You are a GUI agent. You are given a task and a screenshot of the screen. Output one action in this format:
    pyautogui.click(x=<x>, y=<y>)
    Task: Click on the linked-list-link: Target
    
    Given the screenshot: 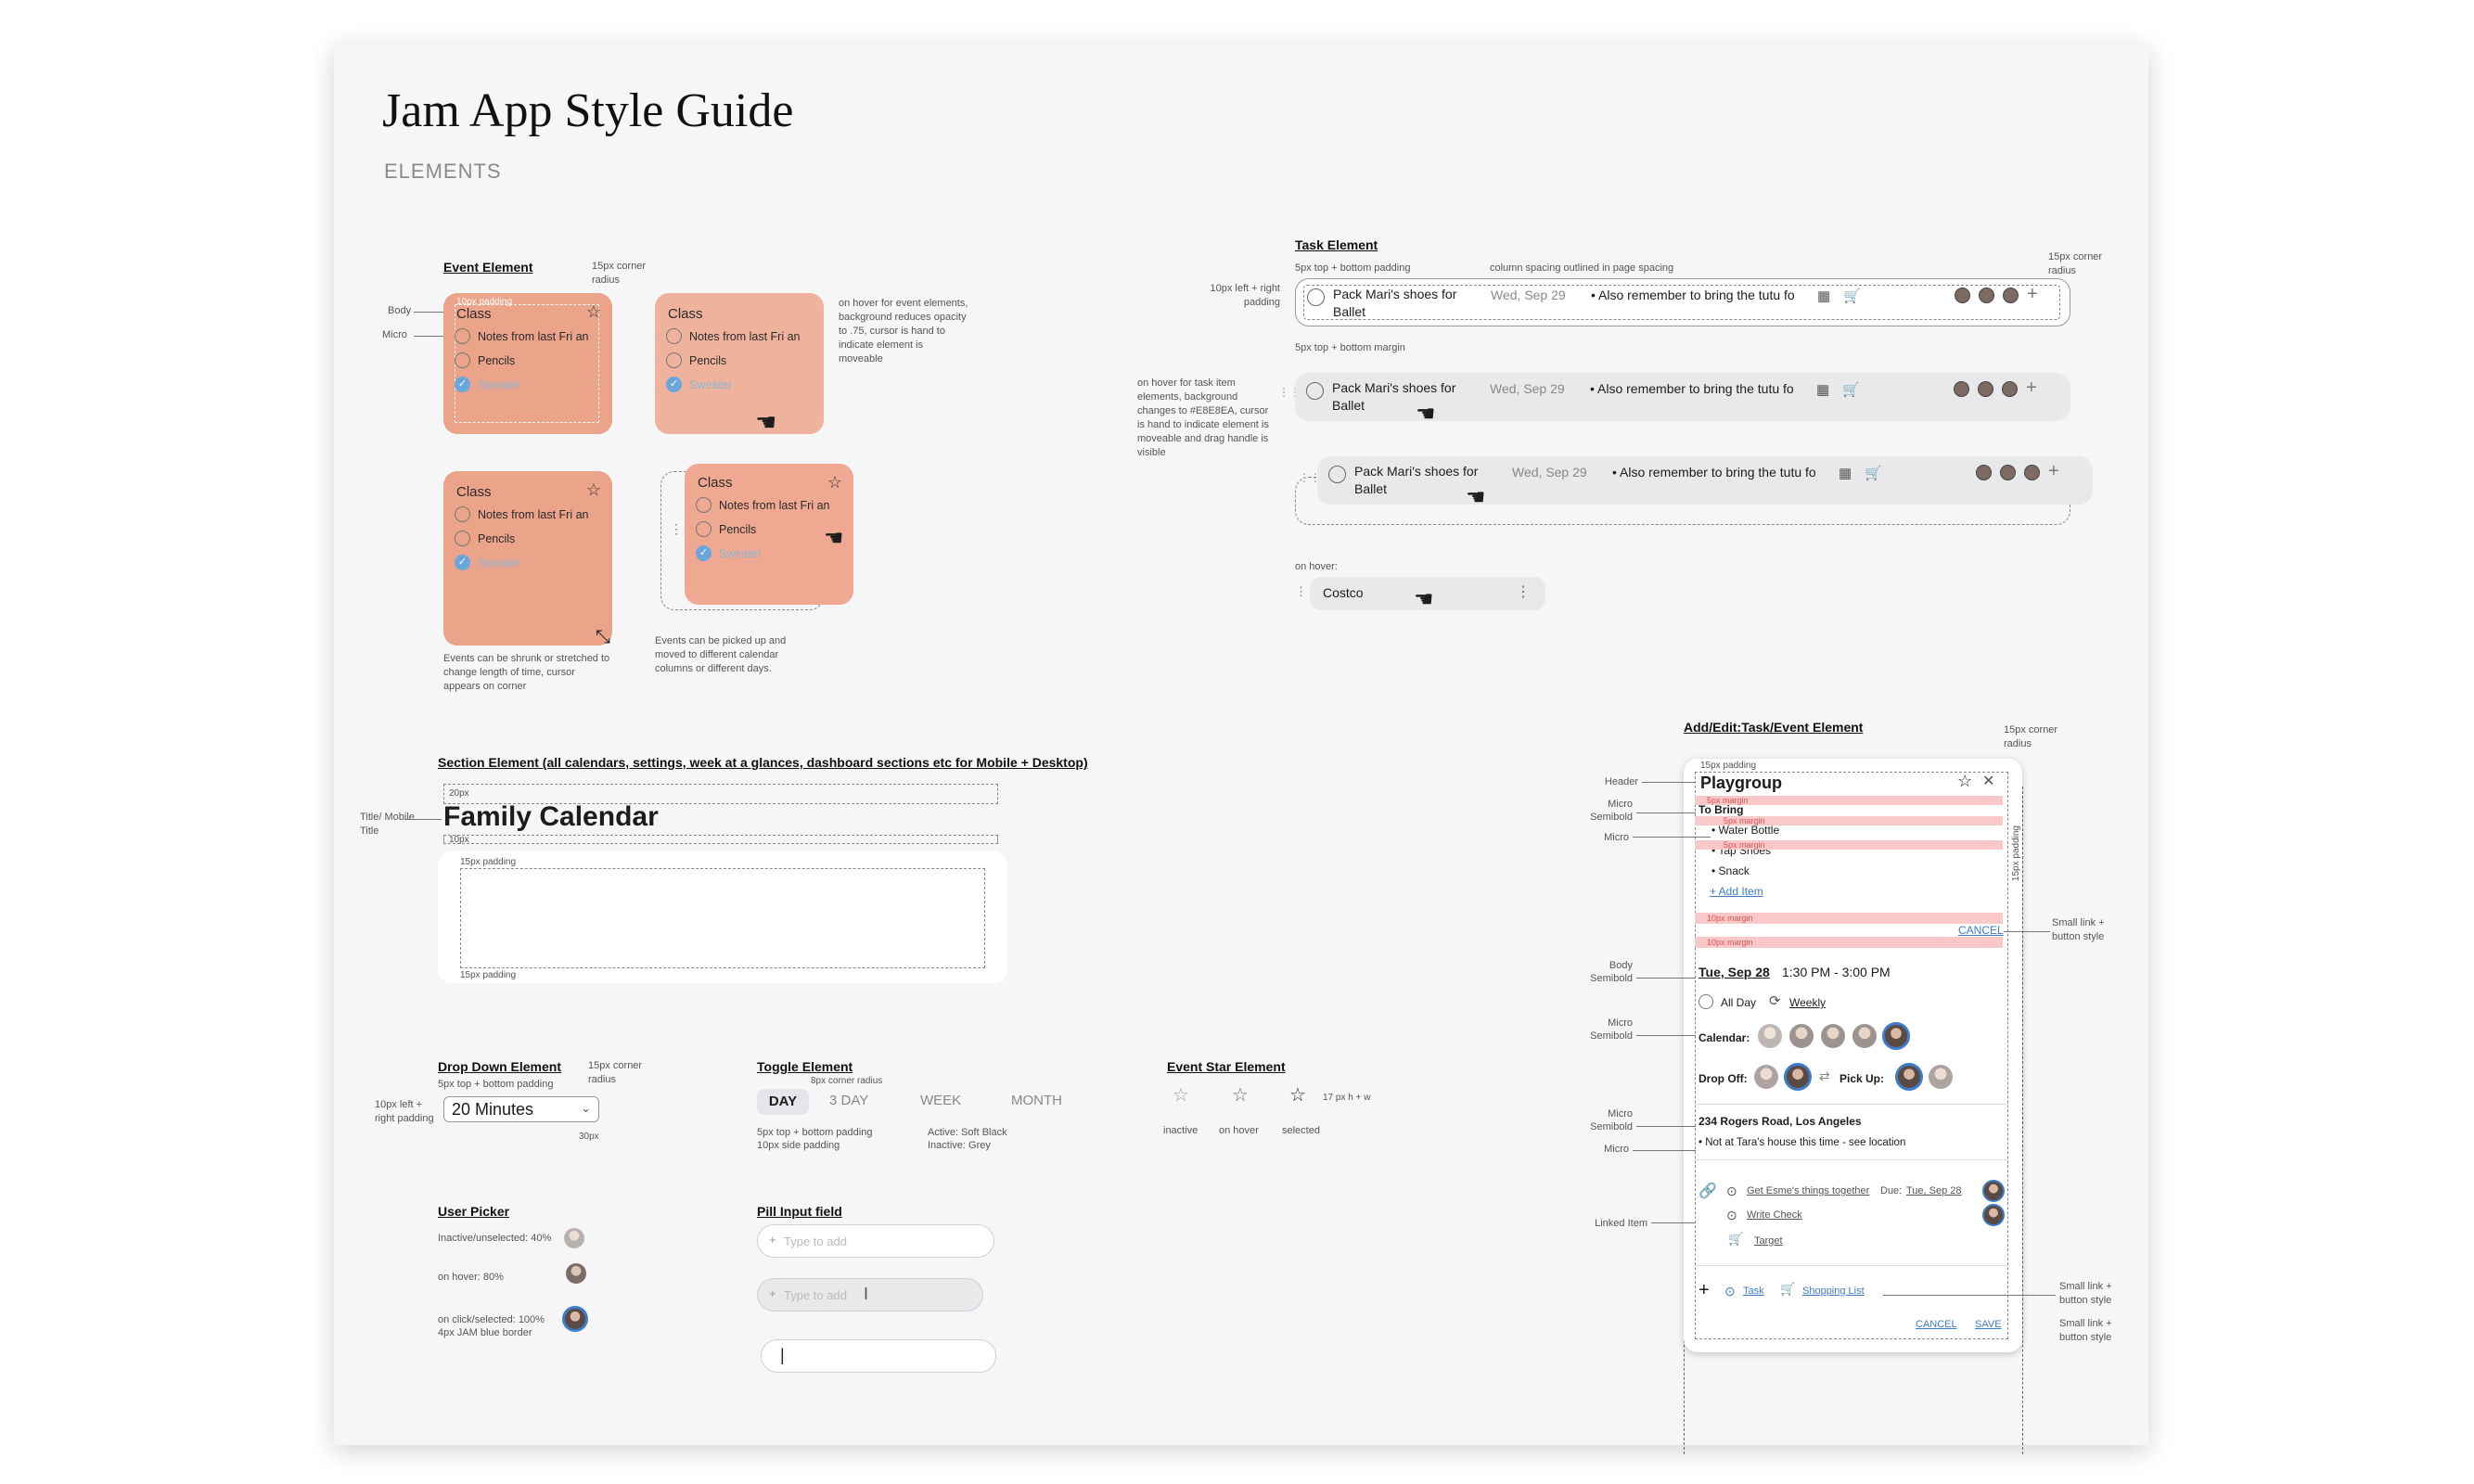 What is the action you would take?
    pyautogui.click(x=1768, y=1241)
    